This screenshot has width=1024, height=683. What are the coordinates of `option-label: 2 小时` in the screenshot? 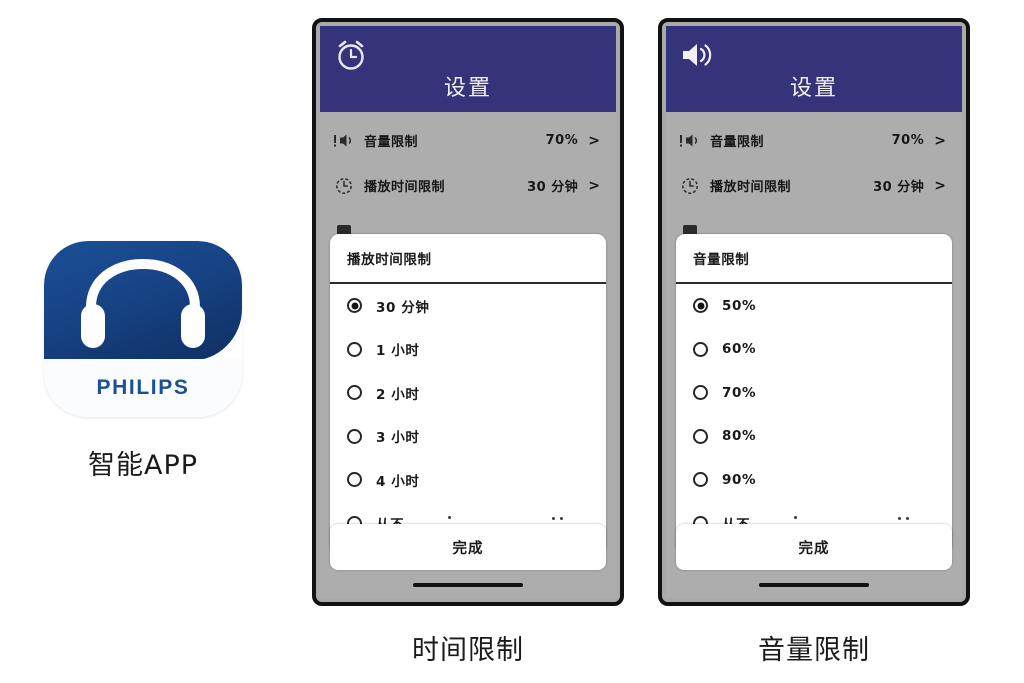 It's located at (398, 394).